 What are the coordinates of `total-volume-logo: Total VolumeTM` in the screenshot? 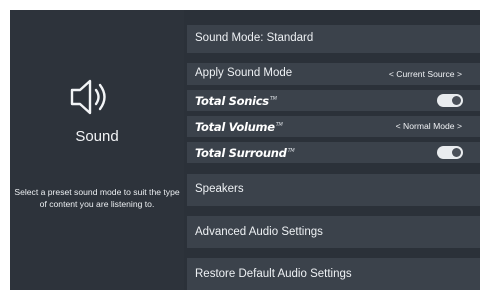 It's located at (239, 127).